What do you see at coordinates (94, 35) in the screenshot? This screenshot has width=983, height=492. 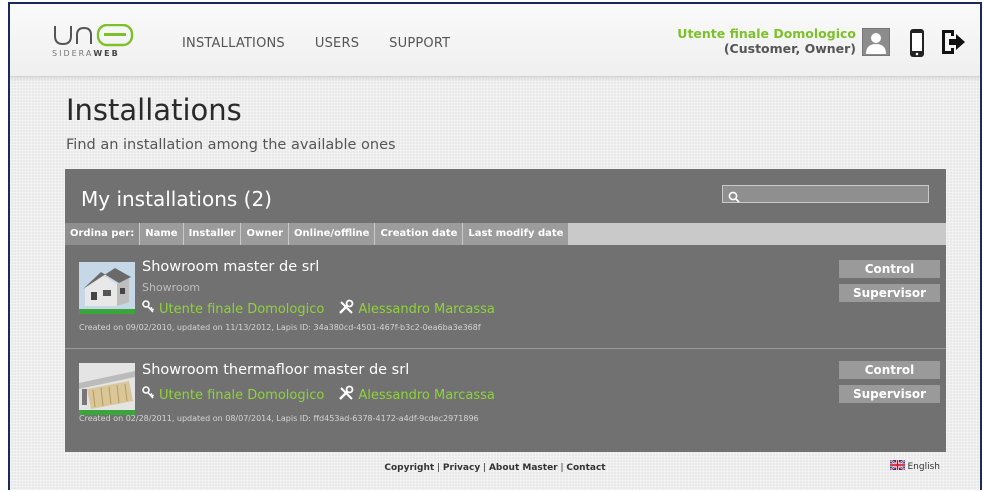 I see `una-logo-mark` at bounding box center [94, 35].